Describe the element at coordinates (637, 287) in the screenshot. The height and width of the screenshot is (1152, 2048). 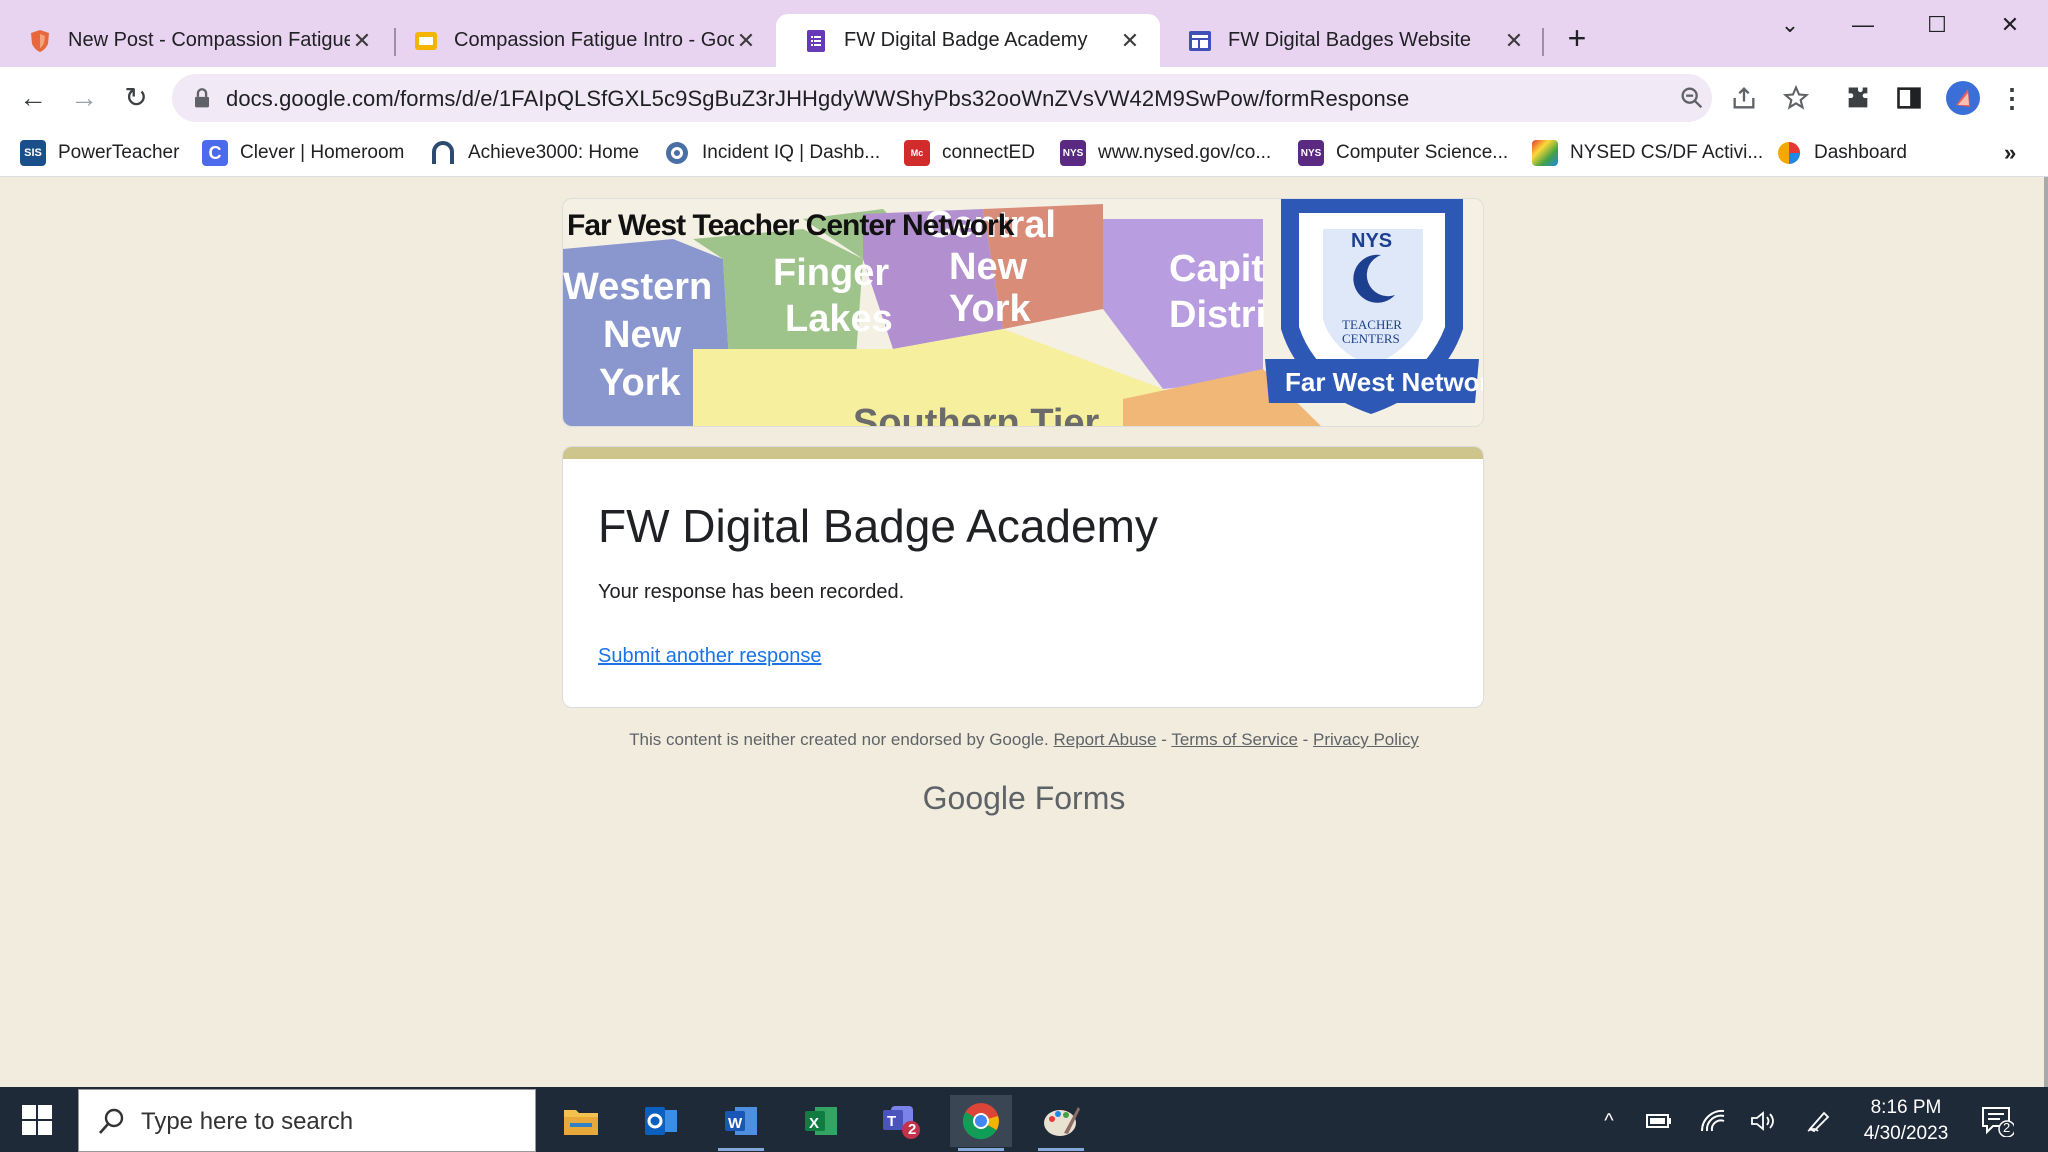
I see `region-label: Western` at that location.